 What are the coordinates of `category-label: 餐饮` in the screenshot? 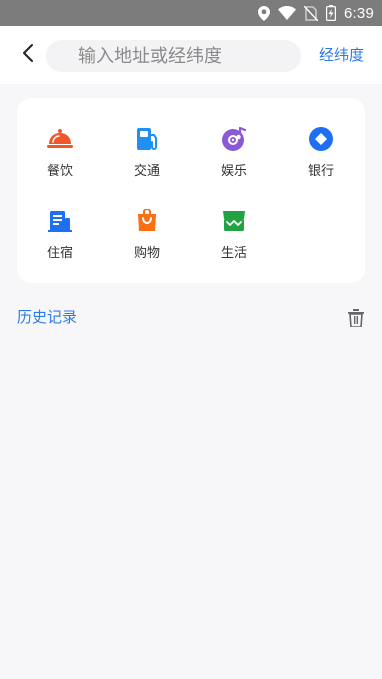 It's located at (59, 171).